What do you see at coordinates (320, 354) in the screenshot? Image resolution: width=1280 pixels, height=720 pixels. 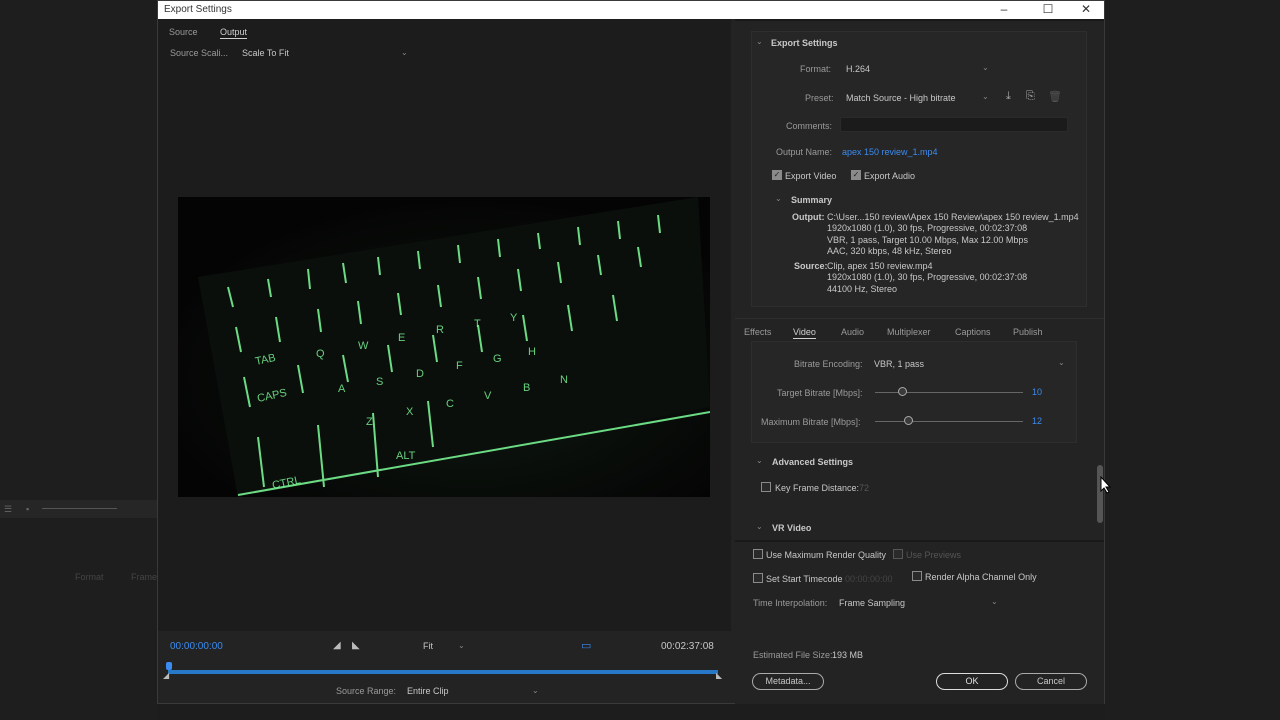 I see `svg-text: Q` at bounding box center [320, 354].